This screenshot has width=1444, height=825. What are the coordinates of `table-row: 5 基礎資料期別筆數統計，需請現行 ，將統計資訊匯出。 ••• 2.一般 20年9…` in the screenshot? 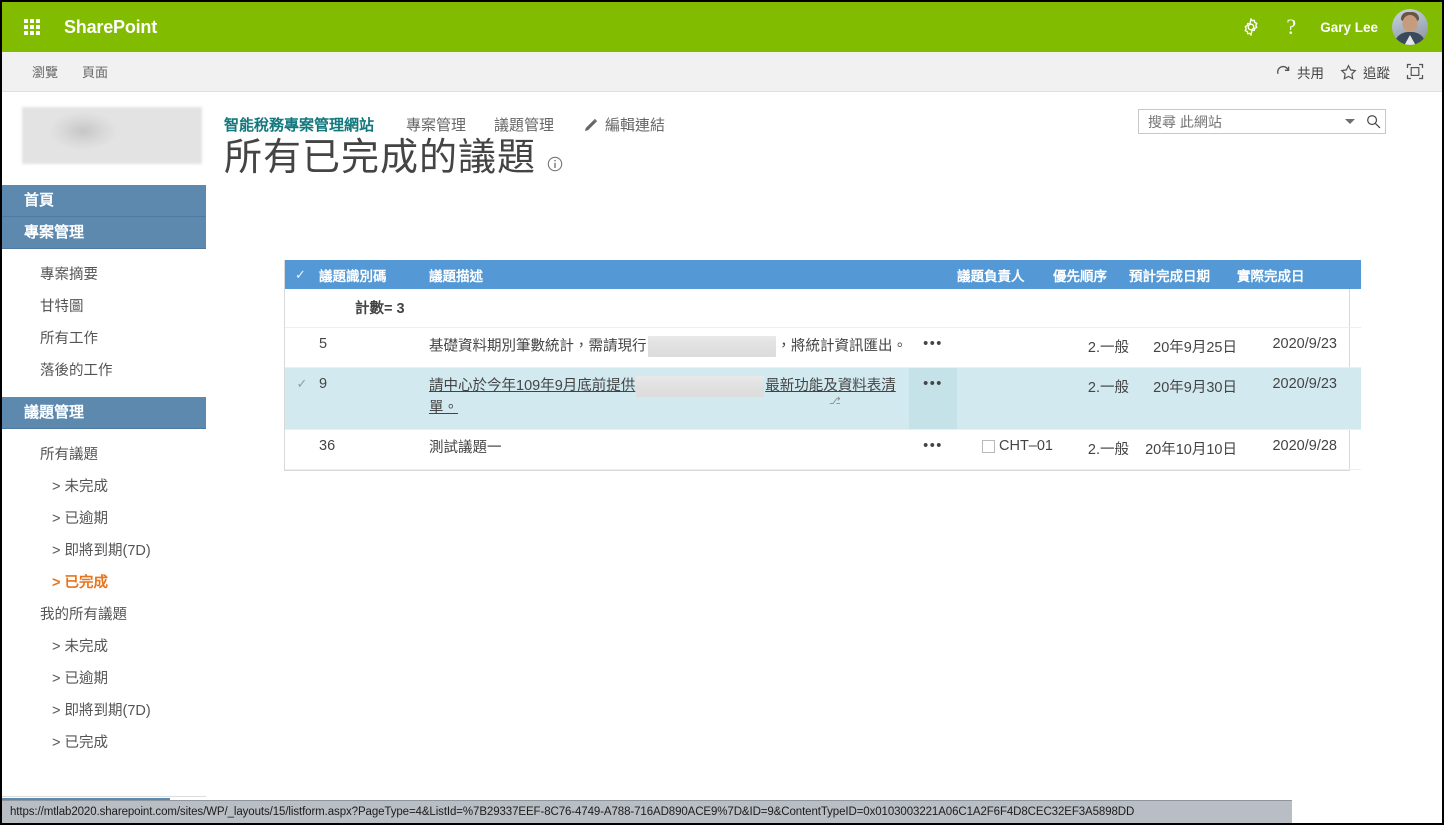 It's located at (823, 348).